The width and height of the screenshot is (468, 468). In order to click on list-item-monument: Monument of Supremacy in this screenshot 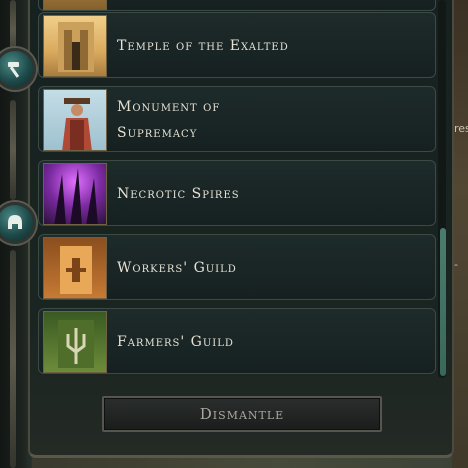, I will do `click(237, 119)`.